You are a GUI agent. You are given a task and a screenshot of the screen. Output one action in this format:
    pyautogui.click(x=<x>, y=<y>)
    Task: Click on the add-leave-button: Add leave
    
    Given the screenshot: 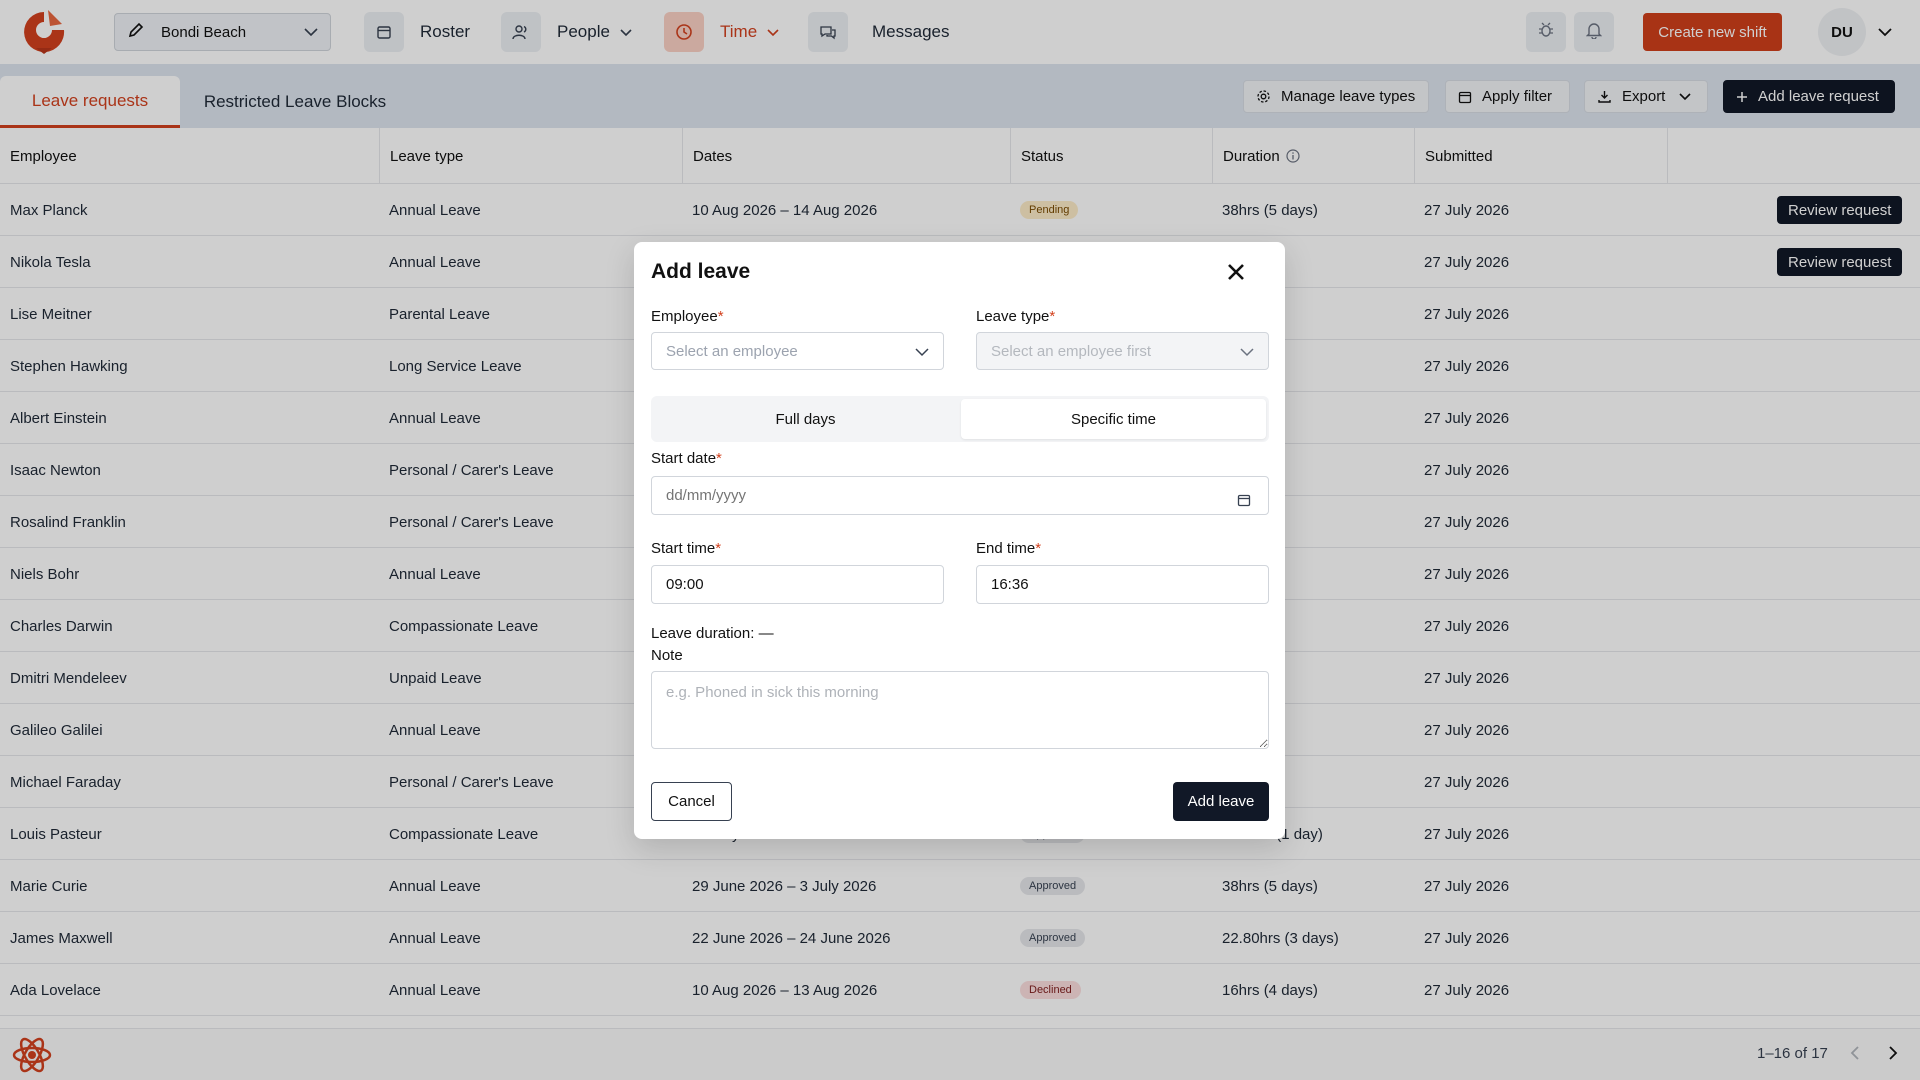 What is the action you would take?
    pyautogui.click(x=1221, y=801)
    